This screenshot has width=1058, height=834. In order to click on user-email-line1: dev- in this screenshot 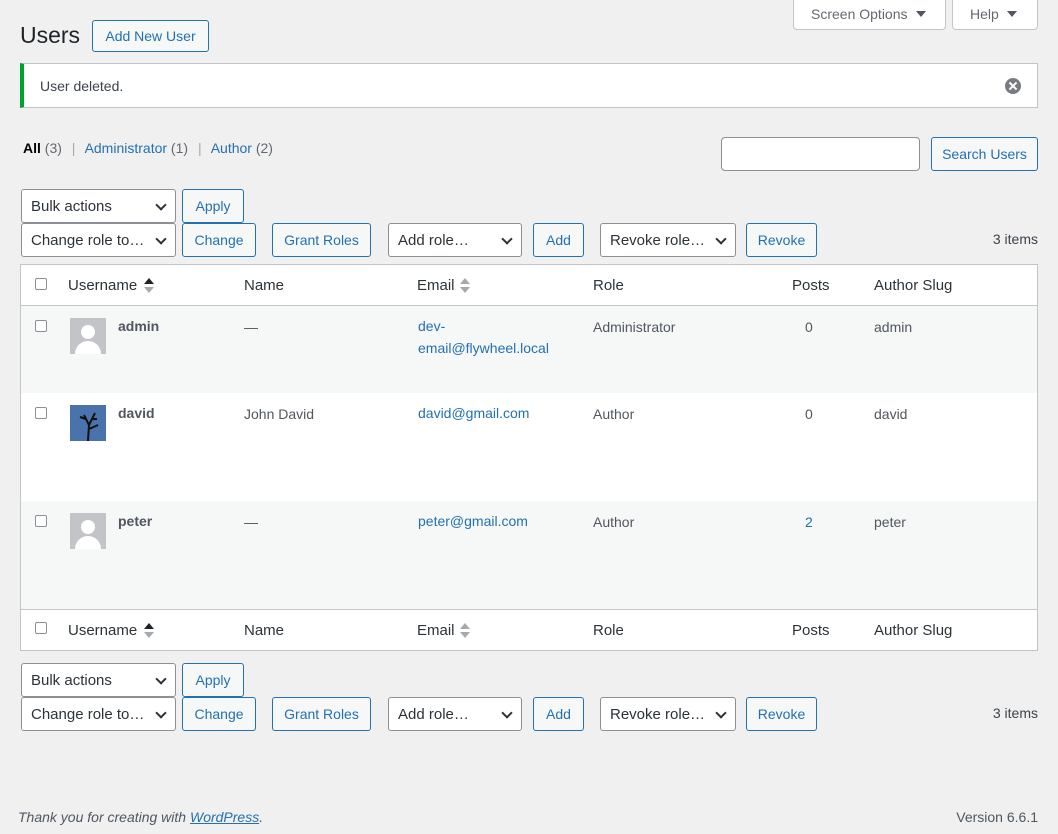, I will do `click(432, 326)`.